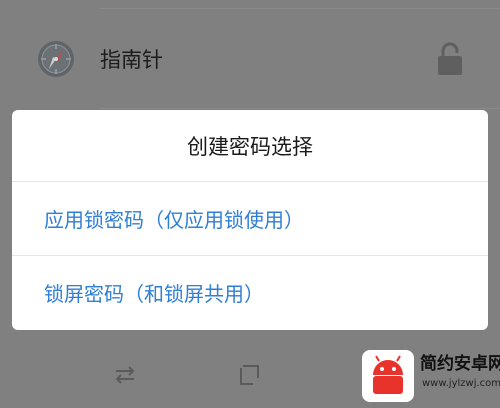 The width and height of the screenshot is (500, 408). Describe the element at coordinates (460, 364) in the screenshot. I see `watermark-title: 简约安卓网` at that location.